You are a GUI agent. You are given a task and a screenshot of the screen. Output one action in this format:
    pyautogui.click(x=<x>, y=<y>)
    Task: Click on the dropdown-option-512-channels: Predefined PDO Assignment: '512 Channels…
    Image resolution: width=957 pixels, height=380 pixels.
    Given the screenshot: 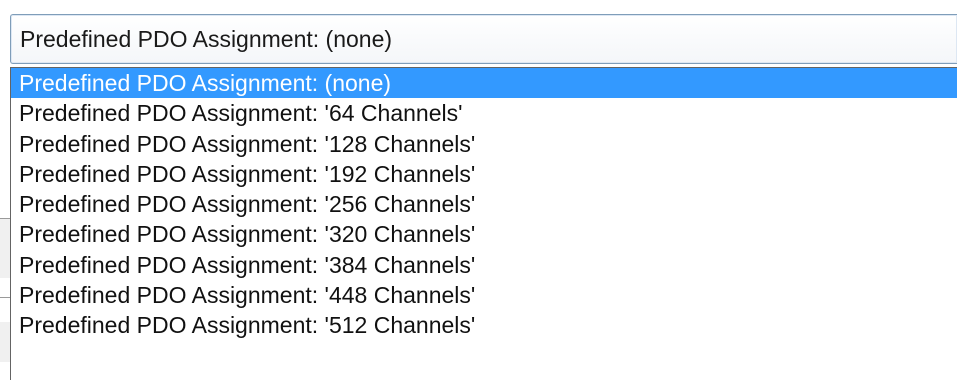 What is the action you would take?
    pyautogui.click(x=484, y=325)
    